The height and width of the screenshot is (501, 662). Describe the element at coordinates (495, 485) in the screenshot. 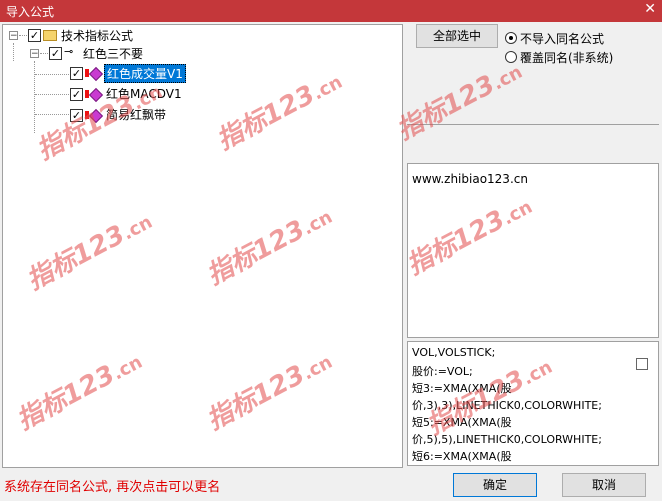

I see `ok-button: 确定` at that location.